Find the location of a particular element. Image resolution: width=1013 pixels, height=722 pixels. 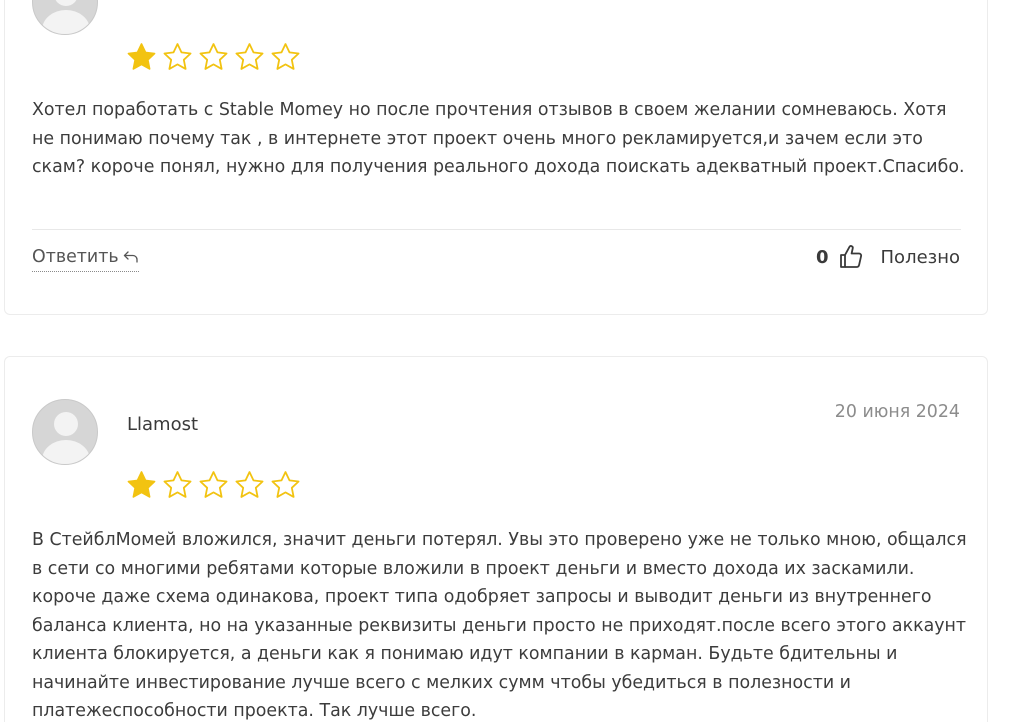

reply-button: Ответить is located at coordinates (85, 259).